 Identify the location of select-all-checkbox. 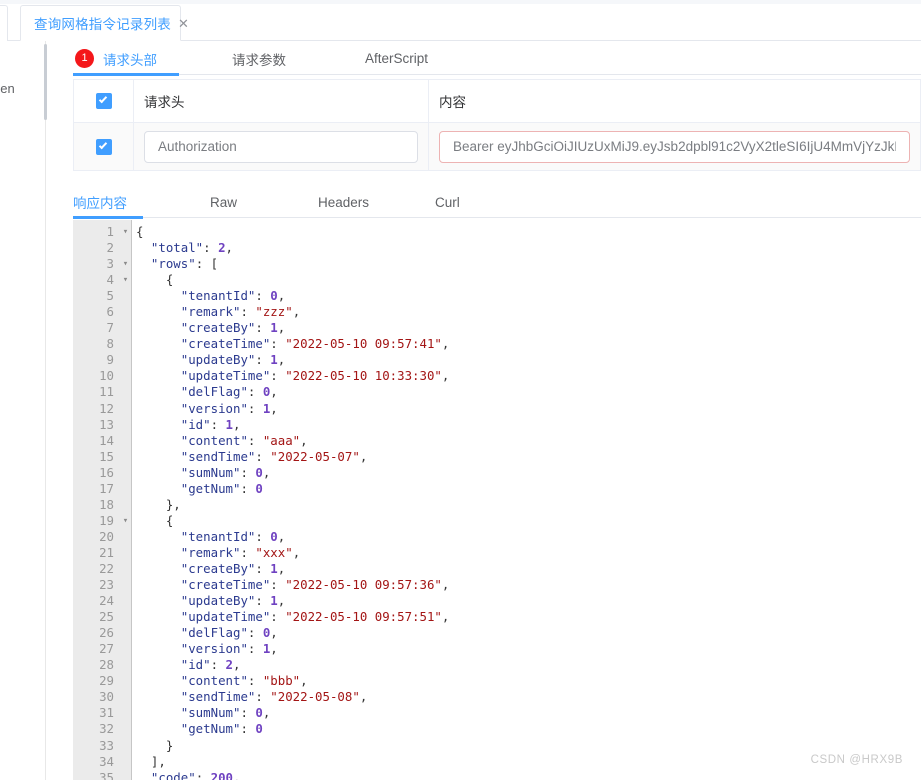
(103, 101).